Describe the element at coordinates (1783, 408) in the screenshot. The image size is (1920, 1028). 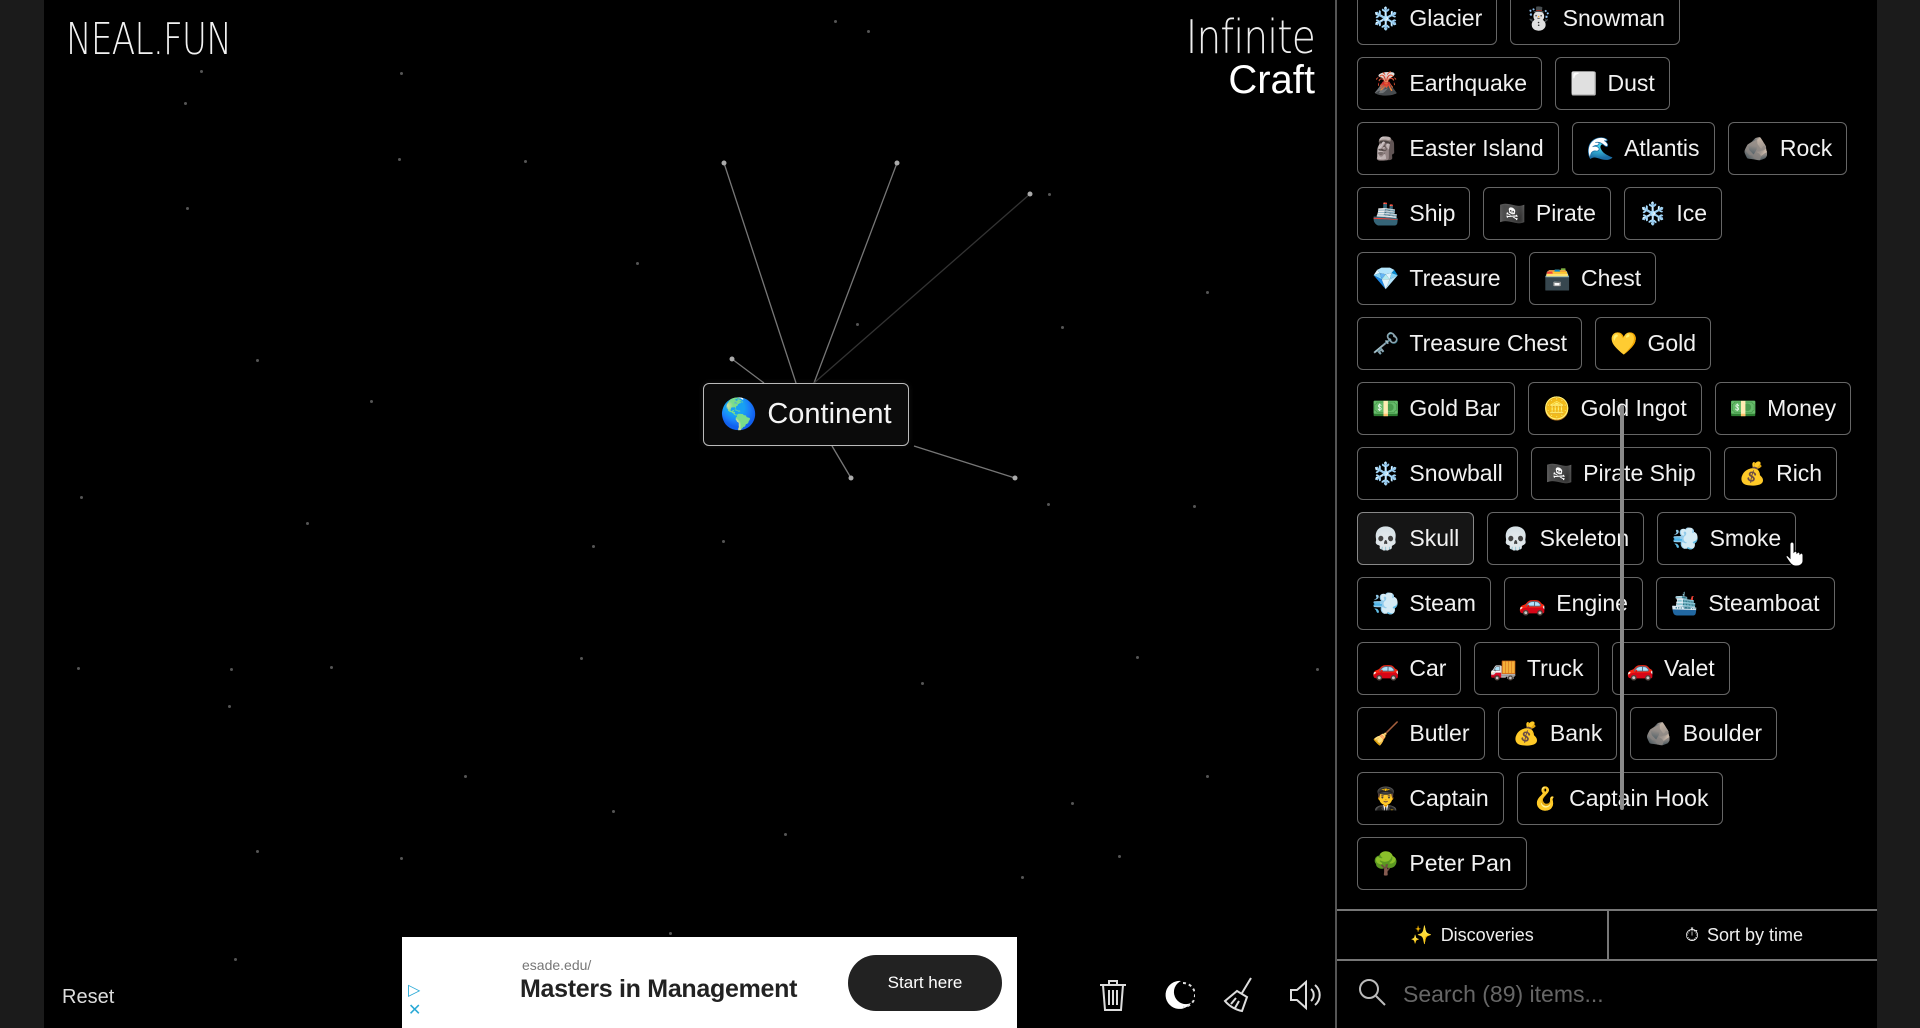
I see `sidebar-item-money: 💵 Money` at that location.